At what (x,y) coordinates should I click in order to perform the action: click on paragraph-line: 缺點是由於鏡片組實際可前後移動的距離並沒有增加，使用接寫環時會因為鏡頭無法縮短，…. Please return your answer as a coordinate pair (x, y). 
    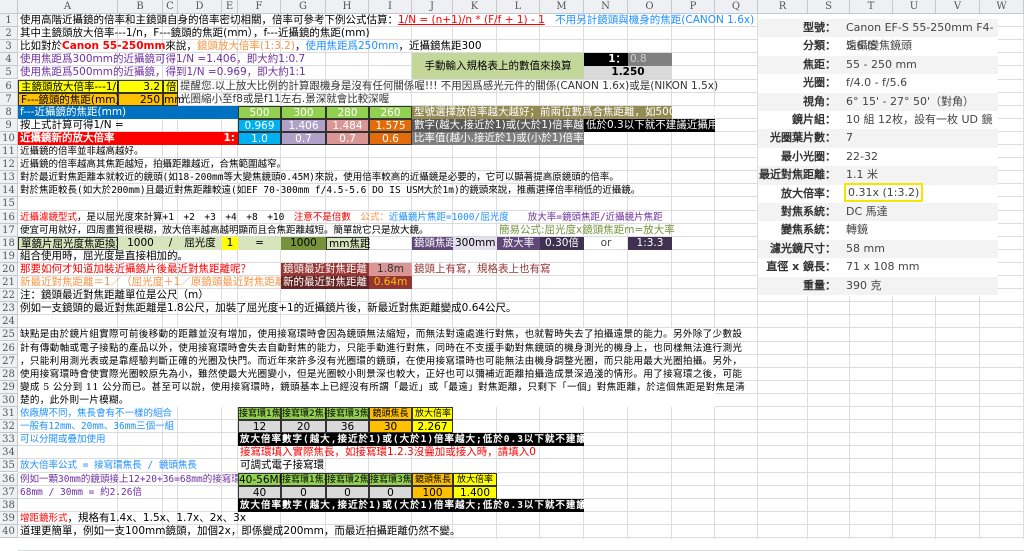
    Looking at the image, I should click on (380, 335).